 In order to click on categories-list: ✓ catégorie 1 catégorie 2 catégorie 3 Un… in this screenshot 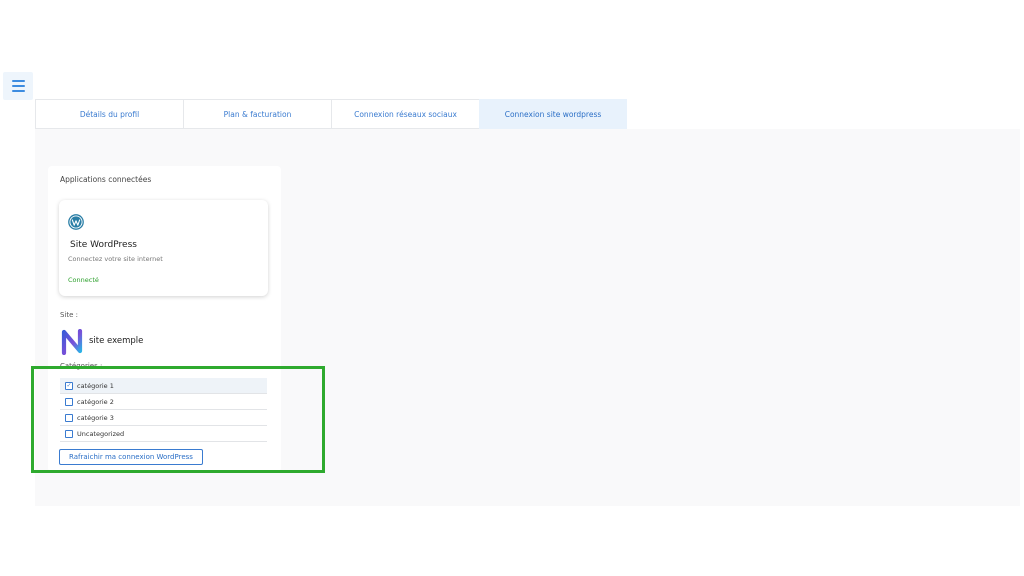, I will do `click(163, 410)`.